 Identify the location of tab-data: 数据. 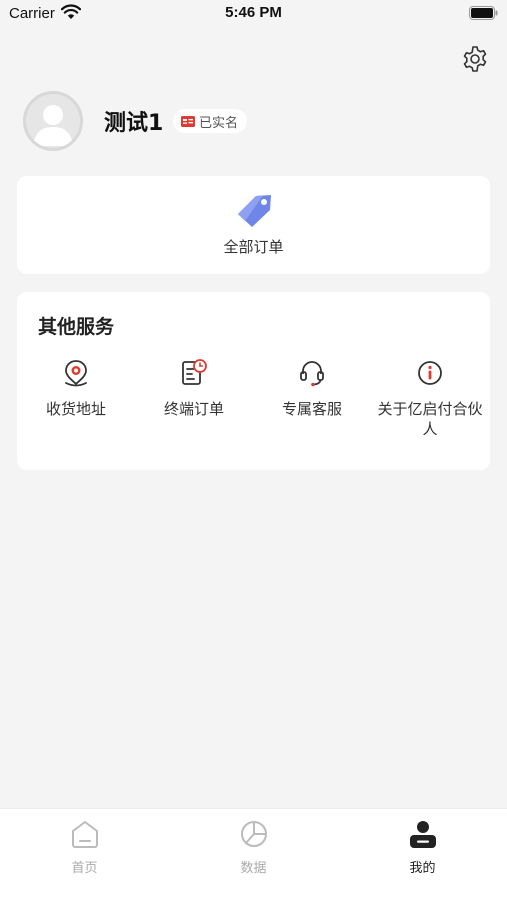
(253, 854).